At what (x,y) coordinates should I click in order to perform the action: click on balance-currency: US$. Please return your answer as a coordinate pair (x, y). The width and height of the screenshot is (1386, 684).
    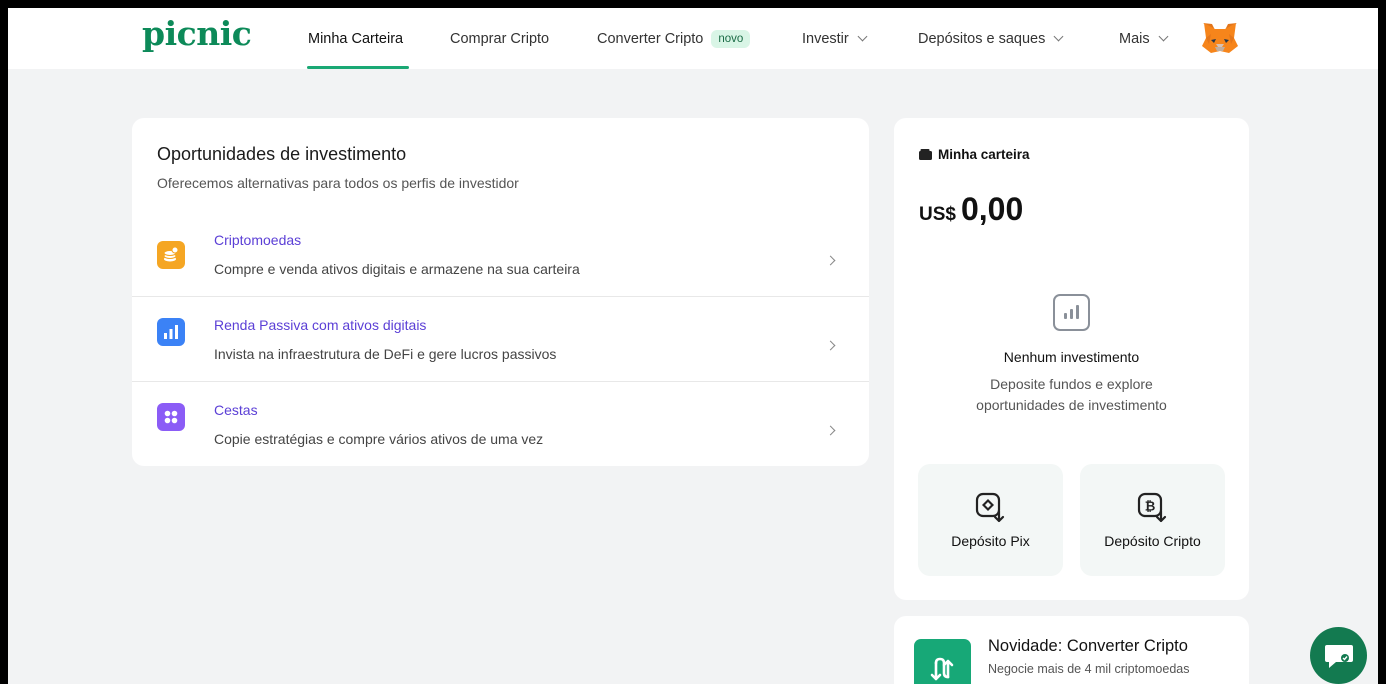
    Looking at the image, I should click on (937, 214).